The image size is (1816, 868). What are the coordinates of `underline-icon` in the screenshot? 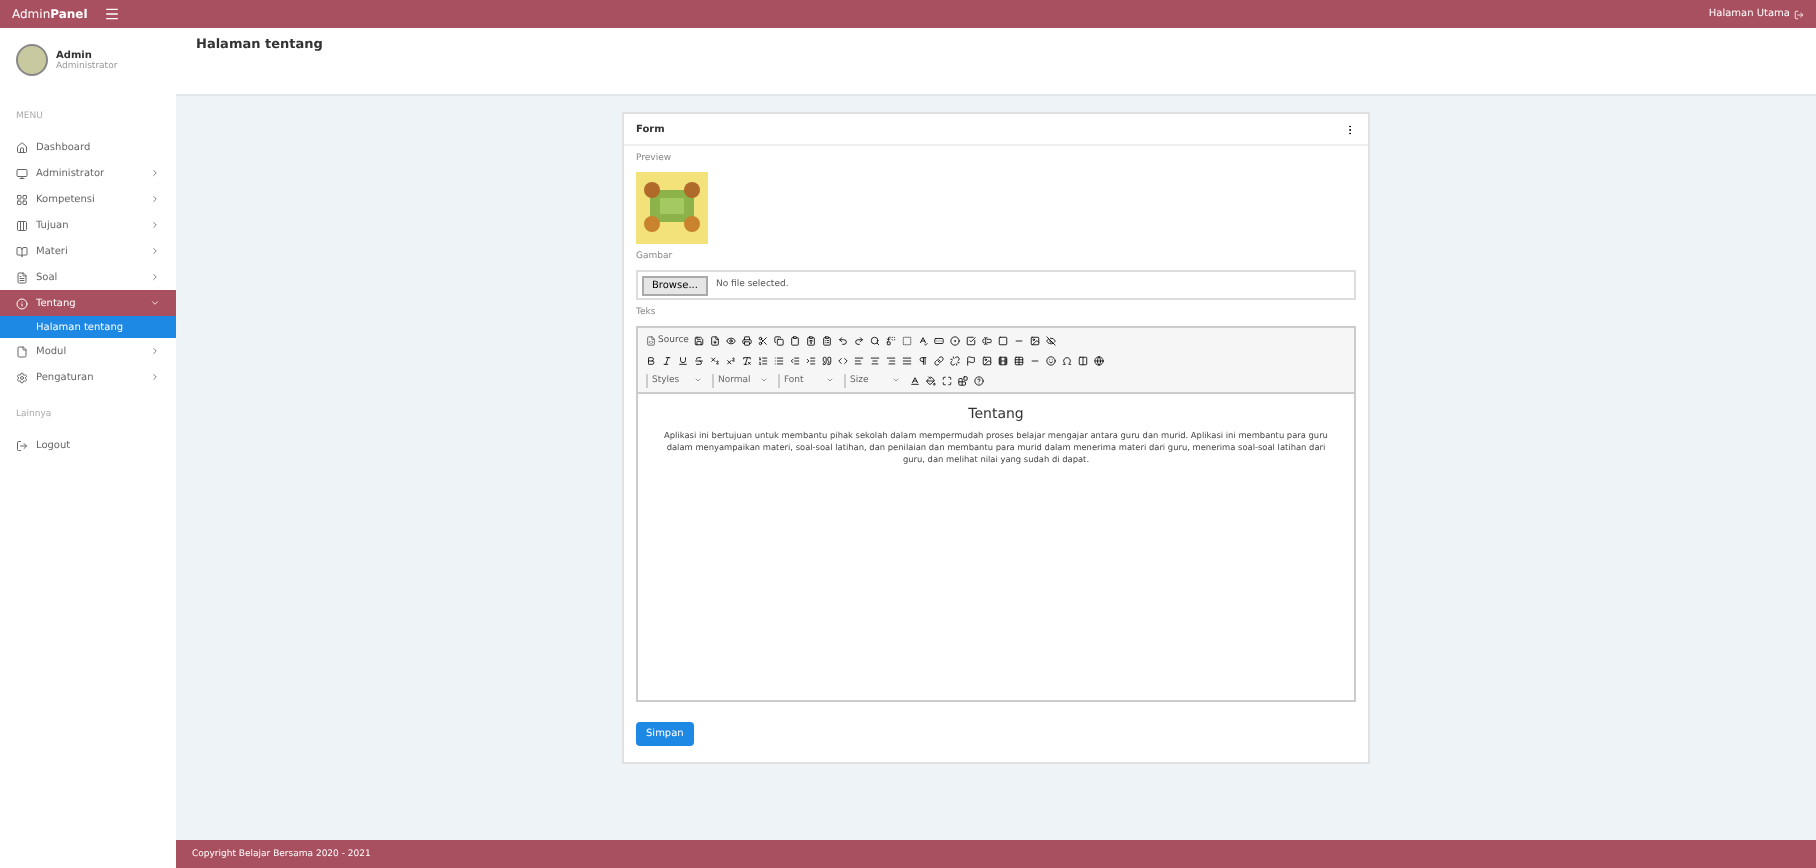 It's located at (683, 360).